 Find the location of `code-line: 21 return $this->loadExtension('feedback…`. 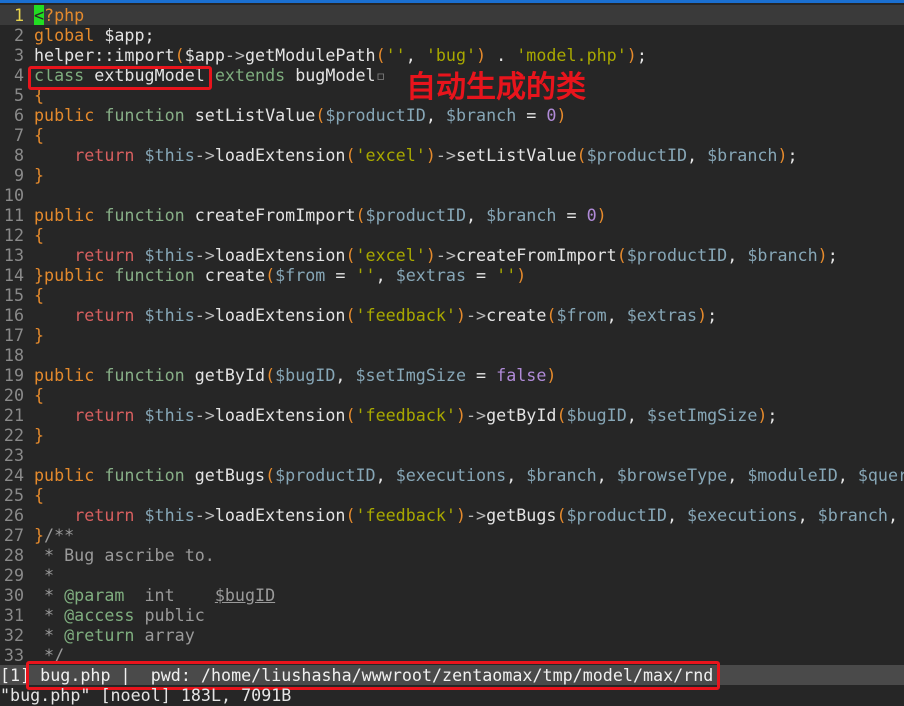

code-line: 21 return $this->loadExtension('feedback… is located at coordinates (452, 415).